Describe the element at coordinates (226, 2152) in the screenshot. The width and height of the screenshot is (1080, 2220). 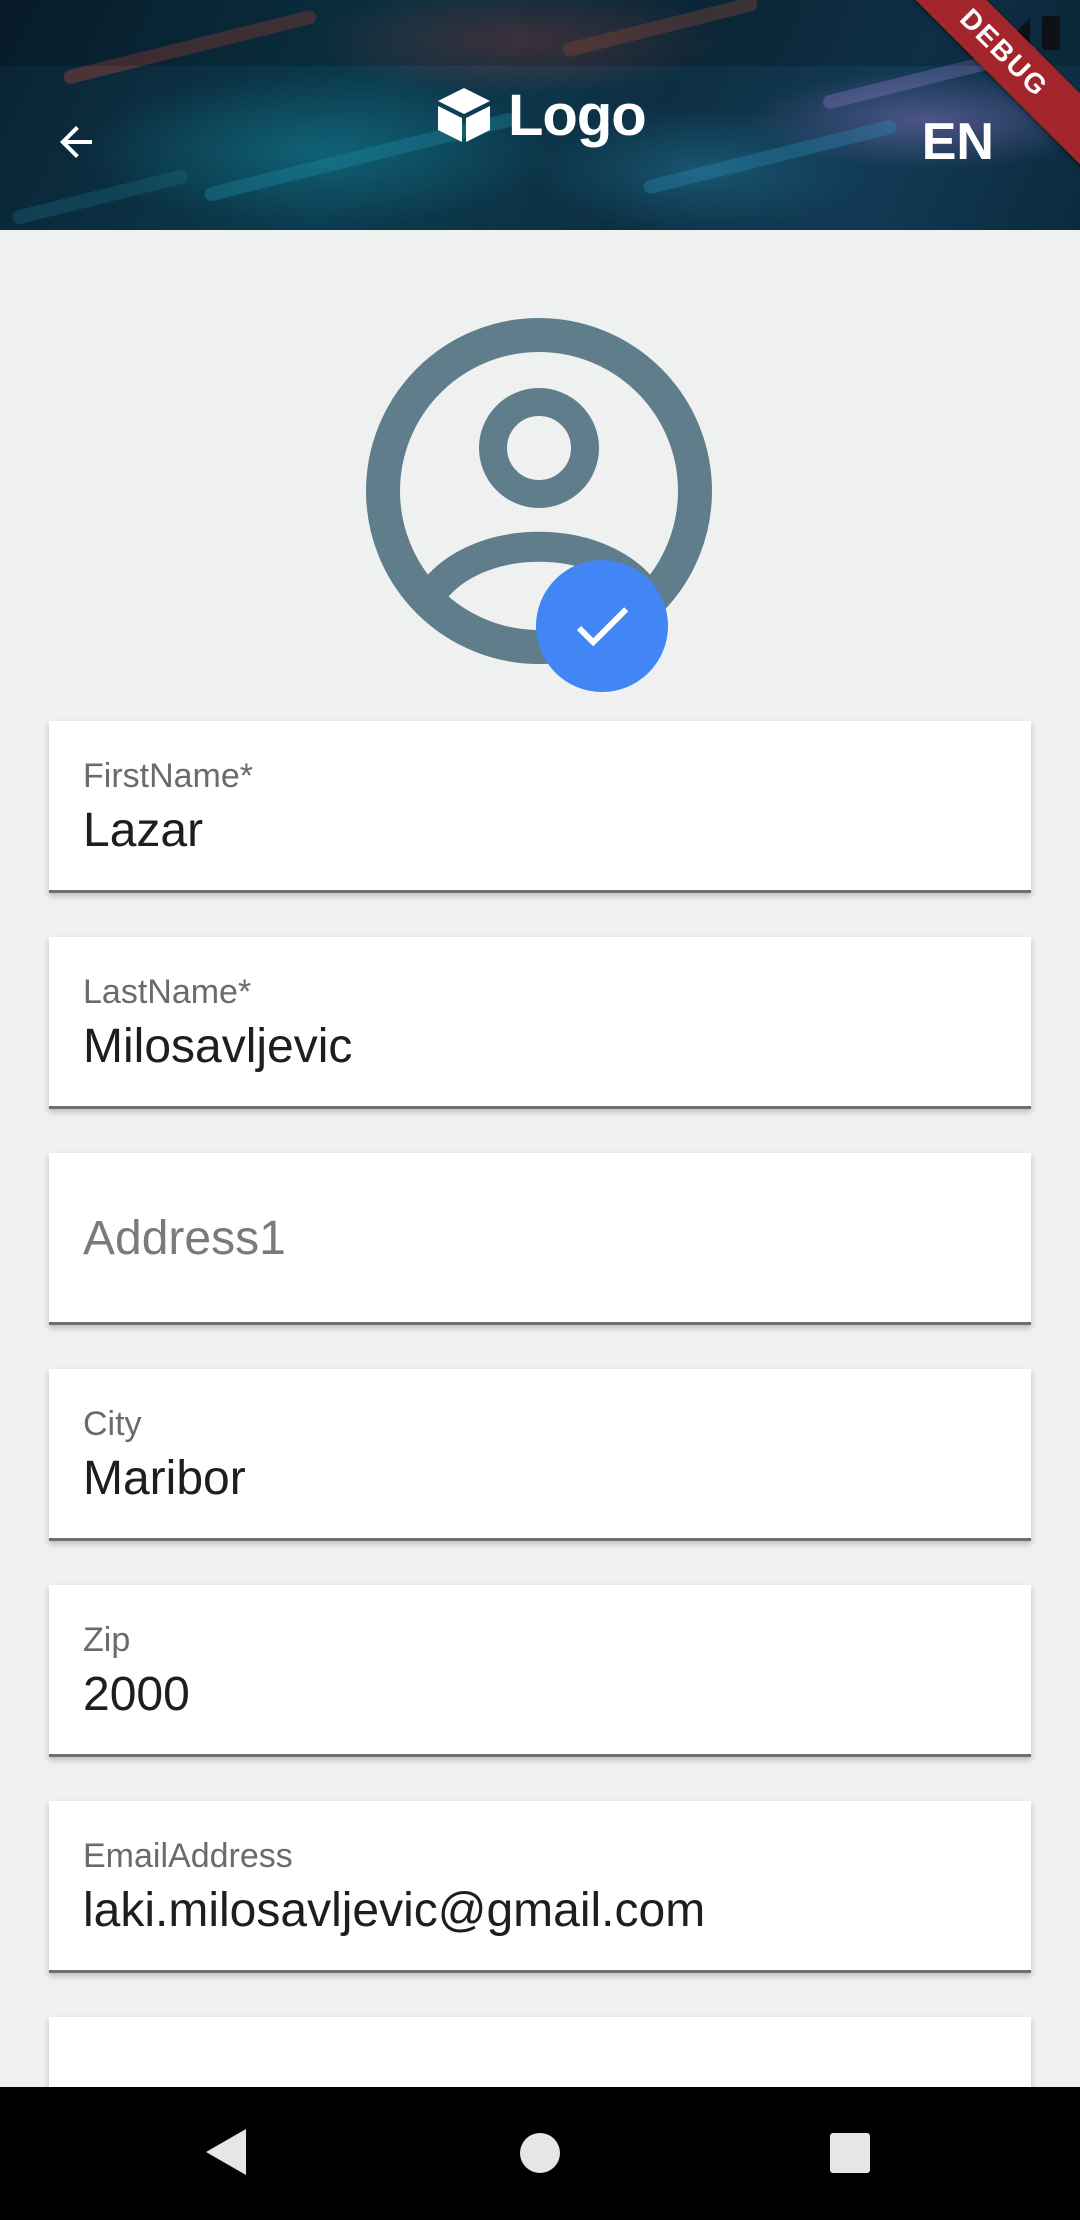
I see `triangle-back-icon` at that location.